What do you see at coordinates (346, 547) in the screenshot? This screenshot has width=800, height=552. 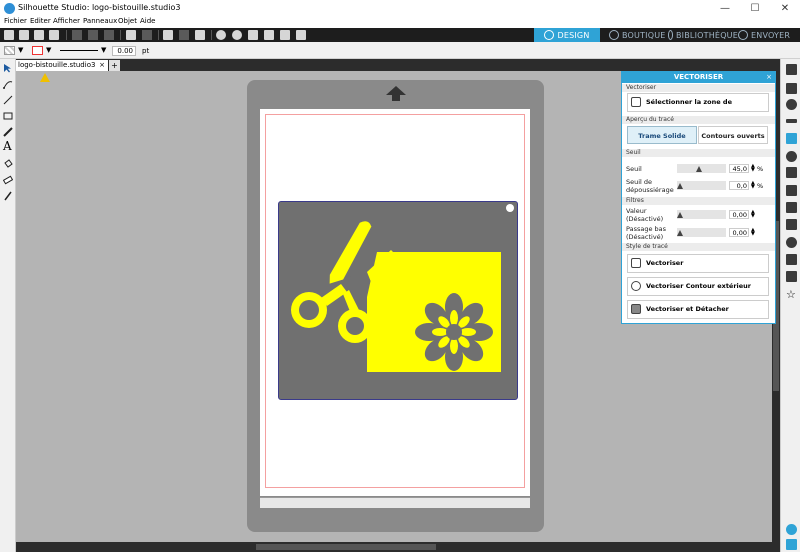 I see `horizontal-scroll-thumb` at bounding box center [346, 547].